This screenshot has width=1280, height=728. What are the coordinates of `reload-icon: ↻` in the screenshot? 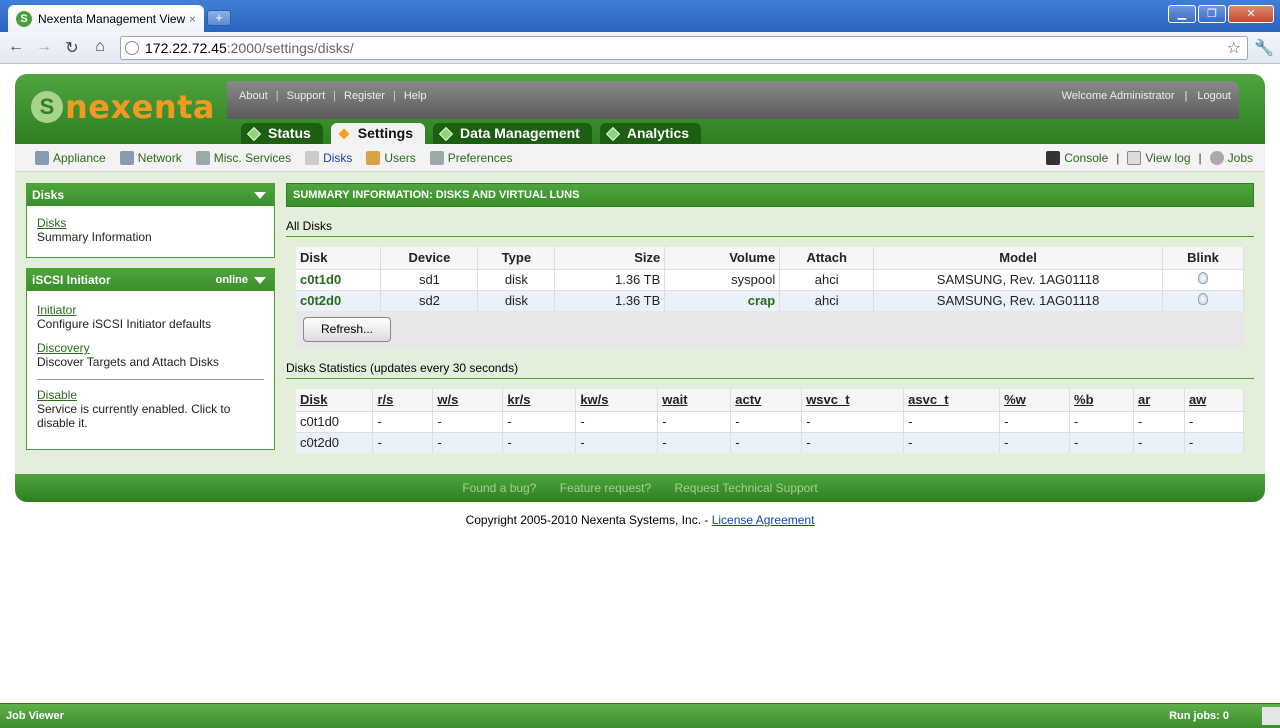 It's located at (72, 48).